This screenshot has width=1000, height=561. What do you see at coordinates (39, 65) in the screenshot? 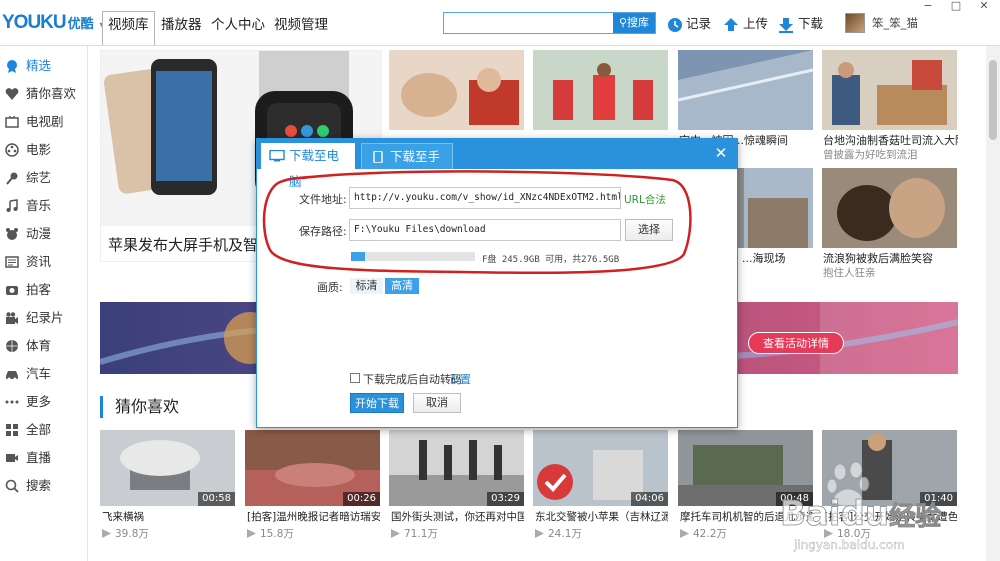
I see `sidebar-item-label: 精选` at bounding box center [39, 65].